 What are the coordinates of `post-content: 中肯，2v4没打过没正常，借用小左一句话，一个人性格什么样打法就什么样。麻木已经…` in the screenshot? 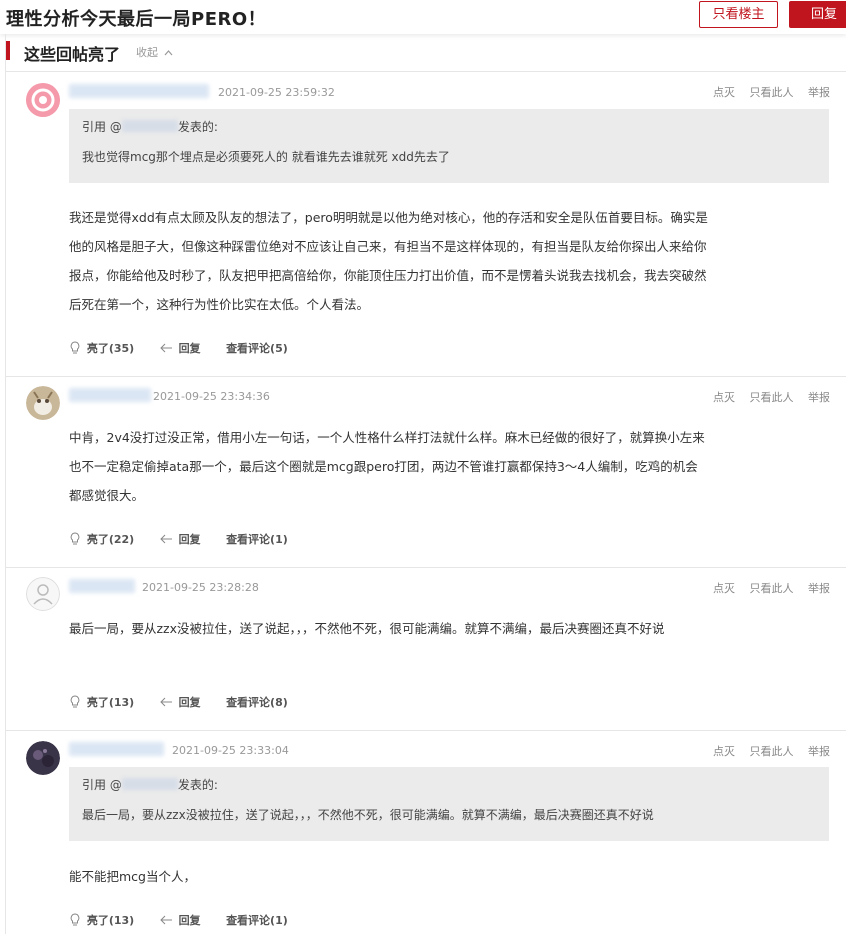 It's located at (387, 466).